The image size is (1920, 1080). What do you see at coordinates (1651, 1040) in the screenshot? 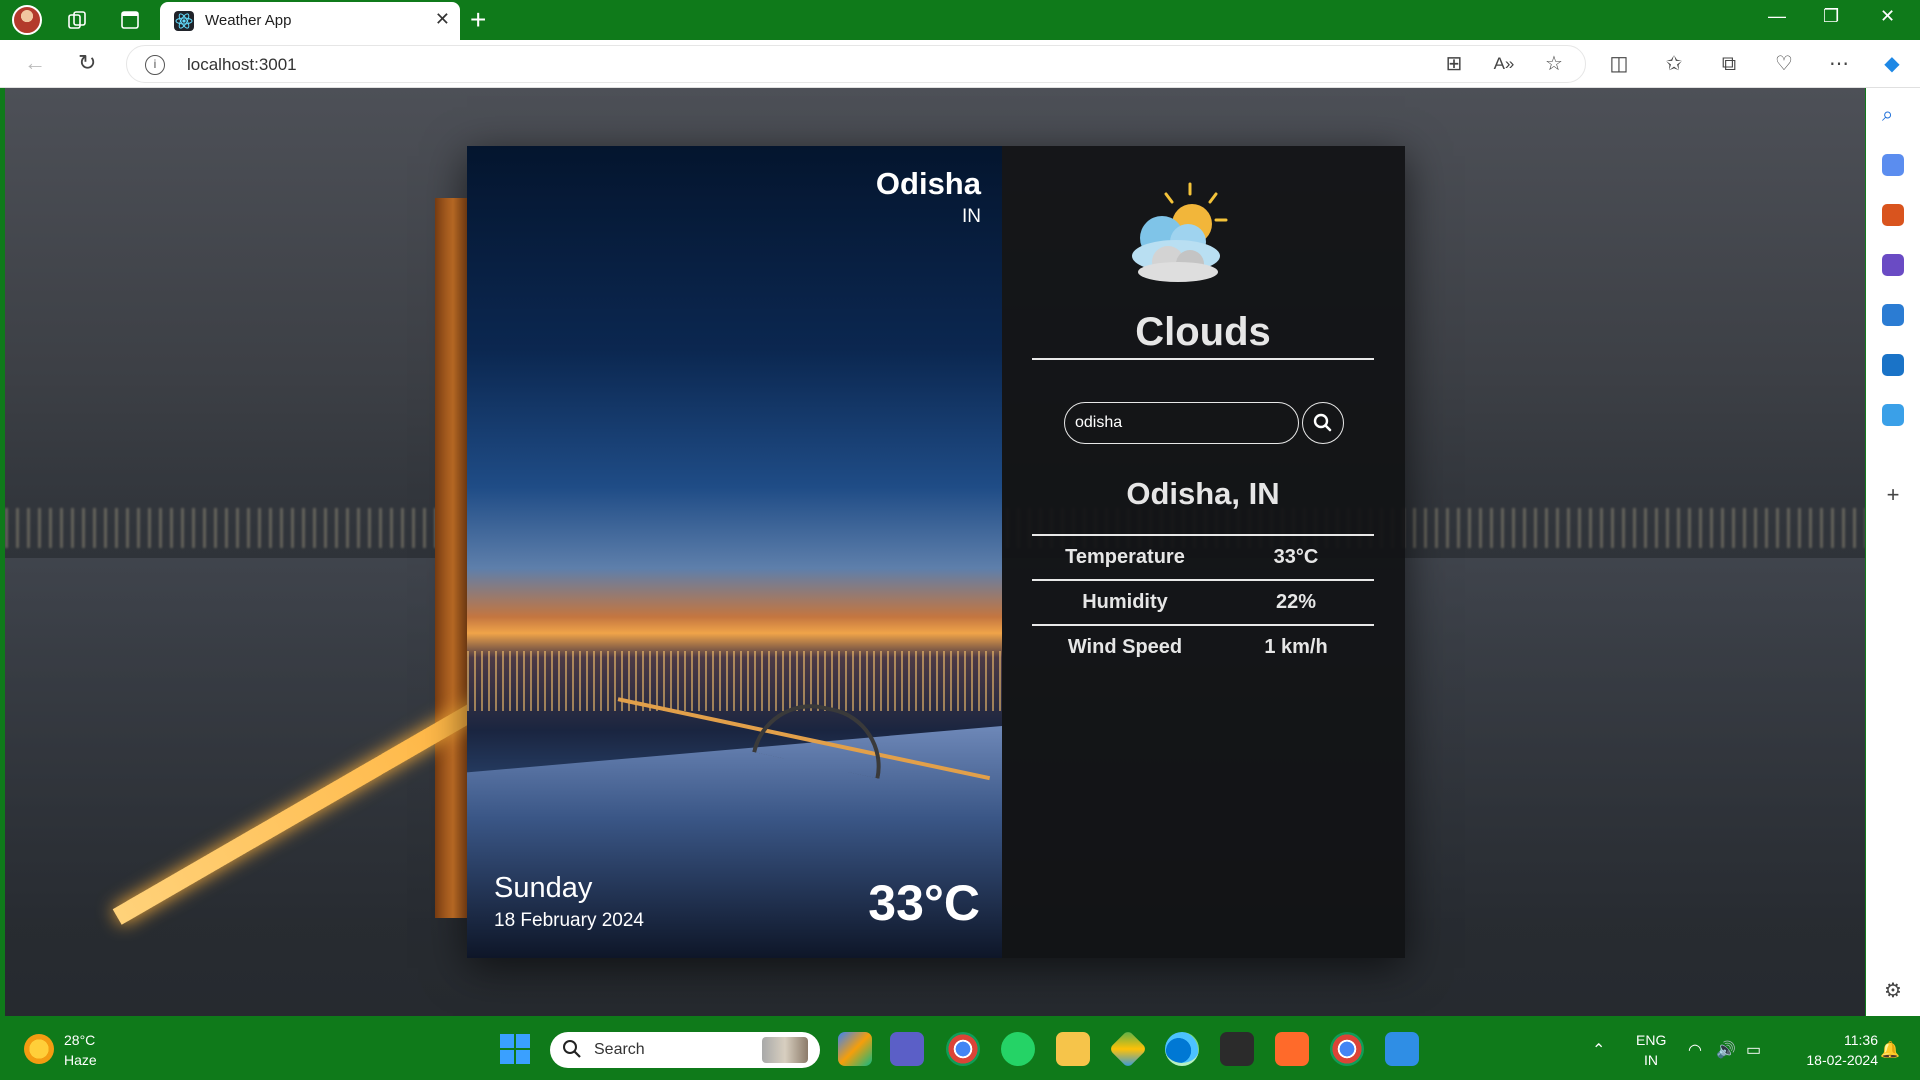
I see `language-label: ENG` at bounding box center [1651, 1040].